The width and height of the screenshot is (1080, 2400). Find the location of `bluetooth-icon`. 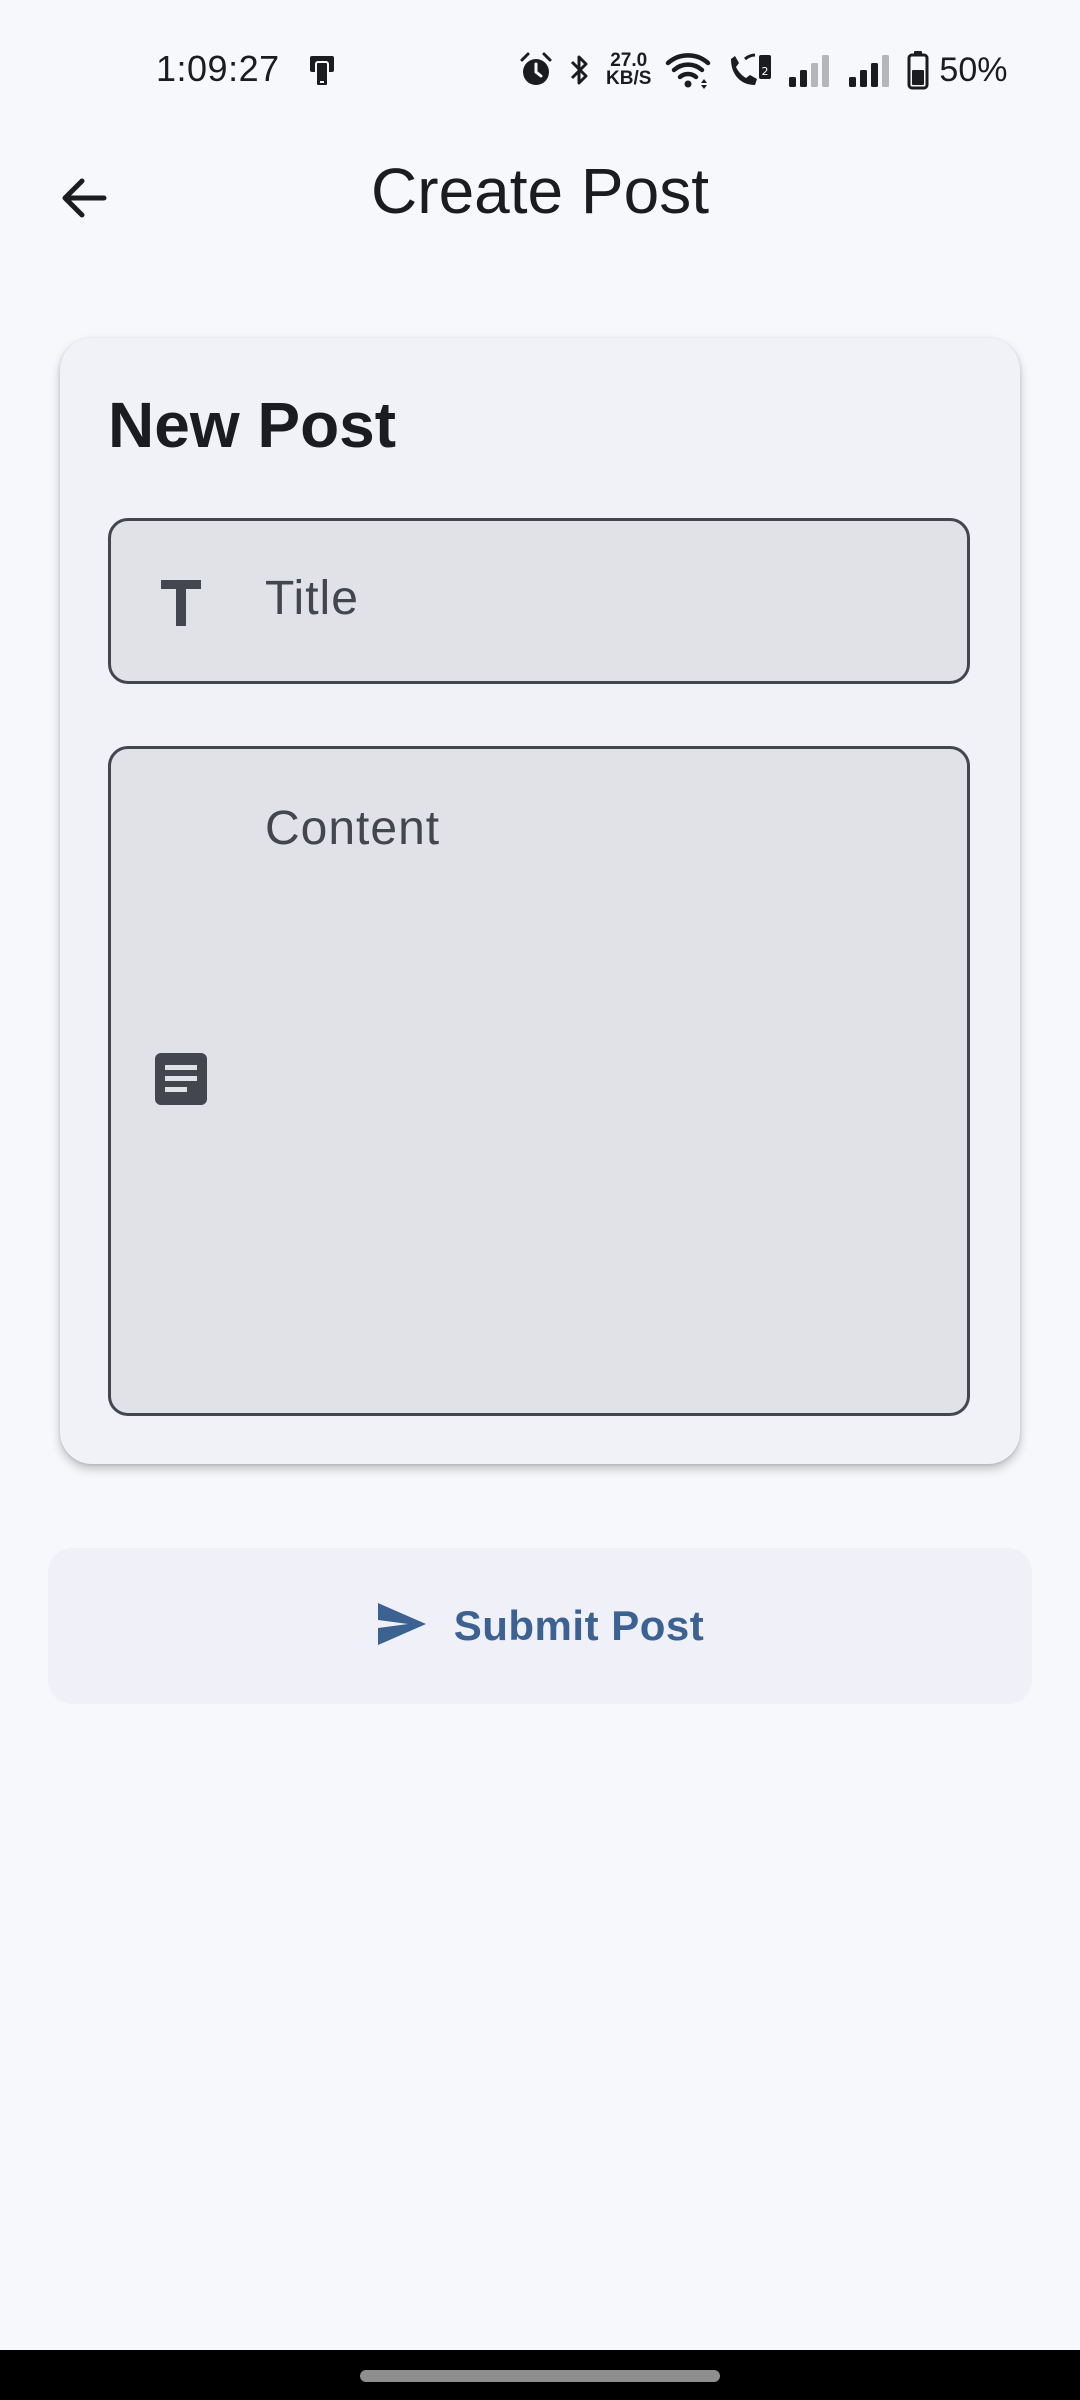

bluetooth-icon is located at coordinates (580, 70).